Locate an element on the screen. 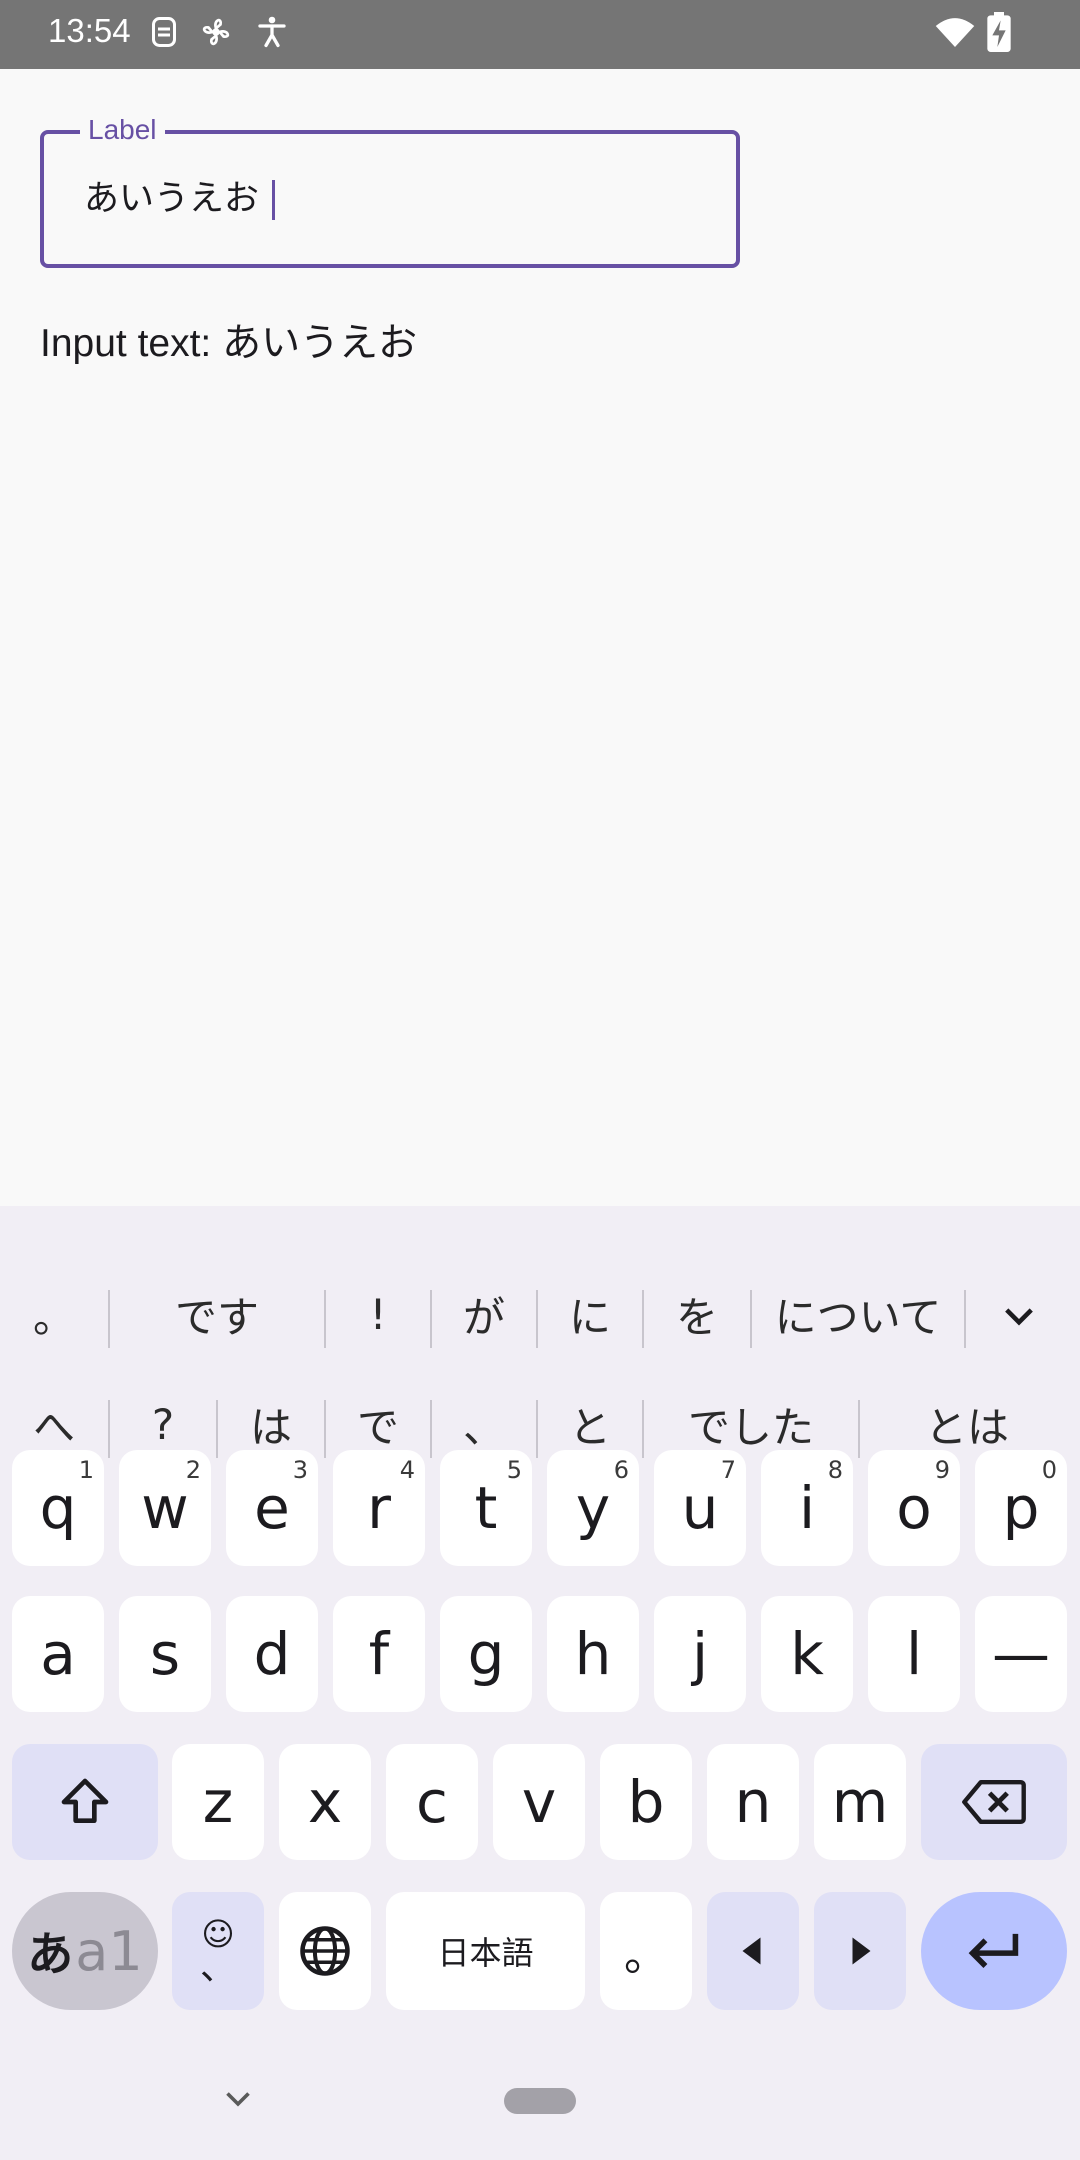  suggestion-item: を is located at coordinates (697, 1314).